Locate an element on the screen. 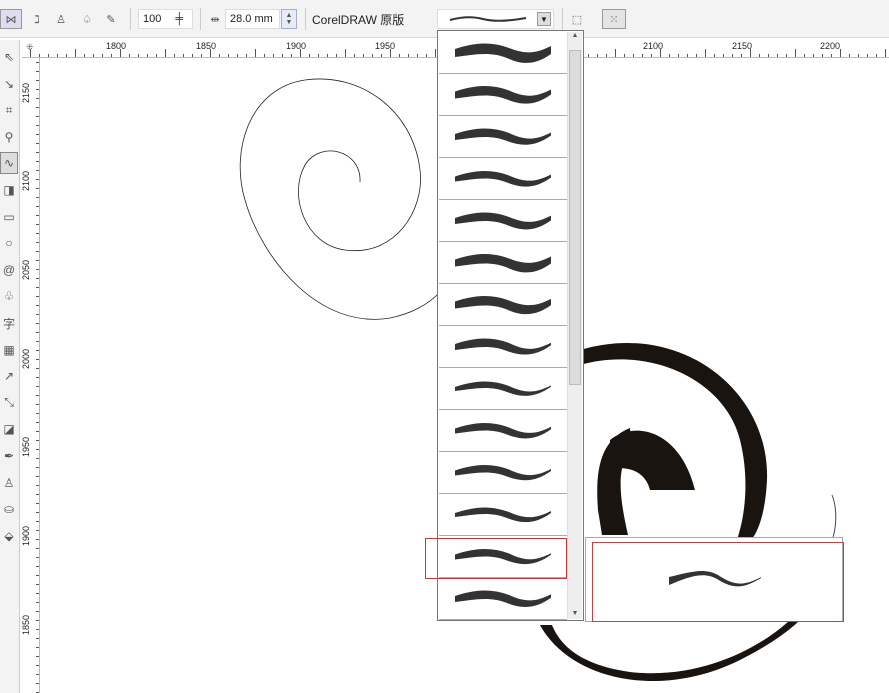 The image size is (889, 693). connector-icon: ⤡ is located at coordinates (9, 403).